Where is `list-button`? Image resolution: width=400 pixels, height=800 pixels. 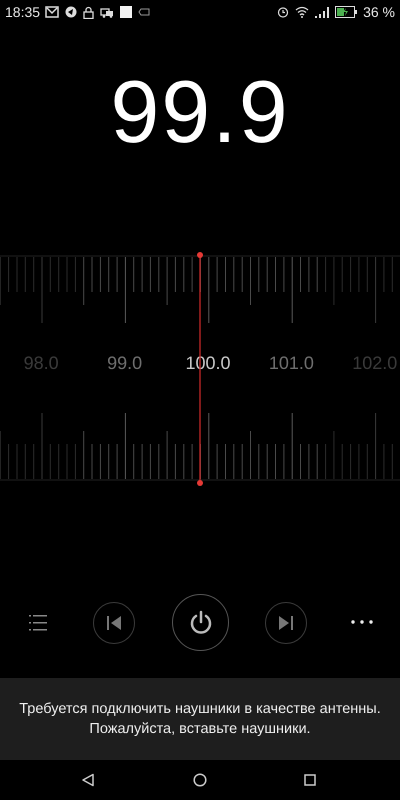 list-button is located at coordinates (38, 623).